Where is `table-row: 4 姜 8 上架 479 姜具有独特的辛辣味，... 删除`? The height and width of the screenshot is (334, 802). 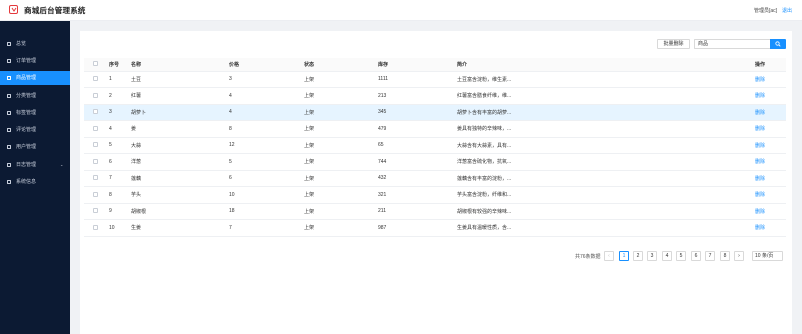 table-row: 4 姜 8 上架 479 姜具有独特的辛辣味，... 删除 is located at coordinates (435, 129).